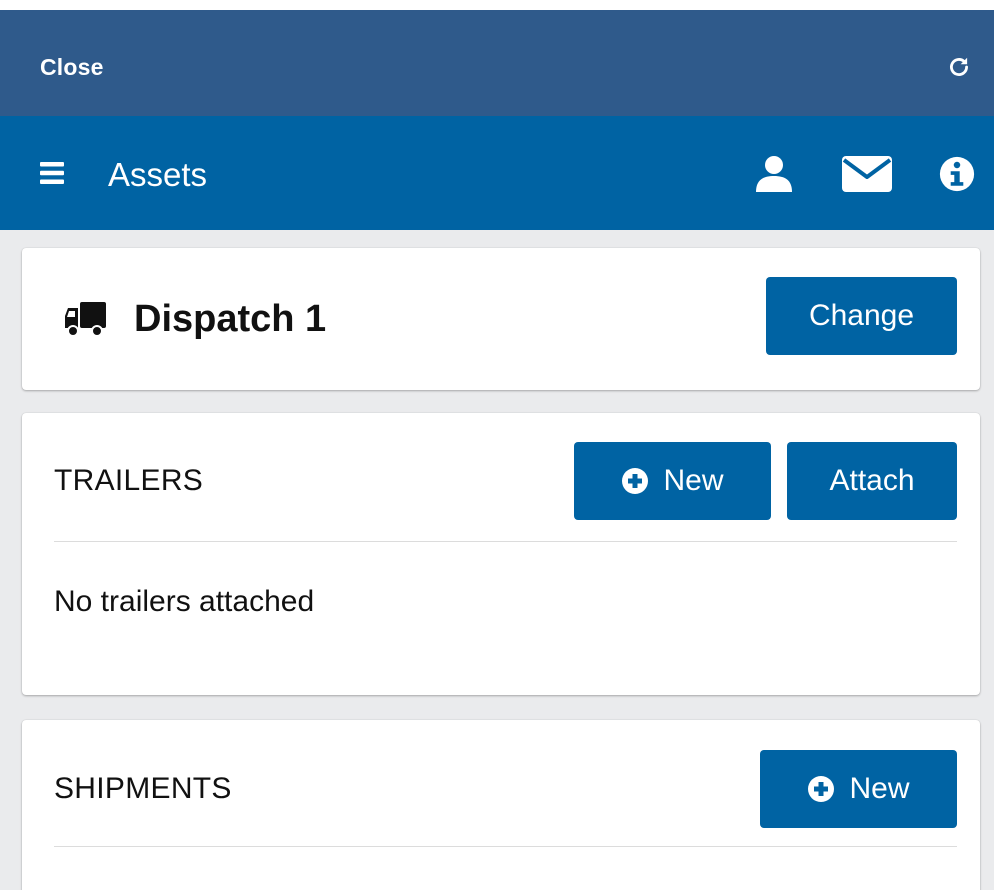 This screenshot has height=890, width=994. Describe the element at coordinates (879, 788) in the screenshot. I see `new-shipment-label: New` at that location.